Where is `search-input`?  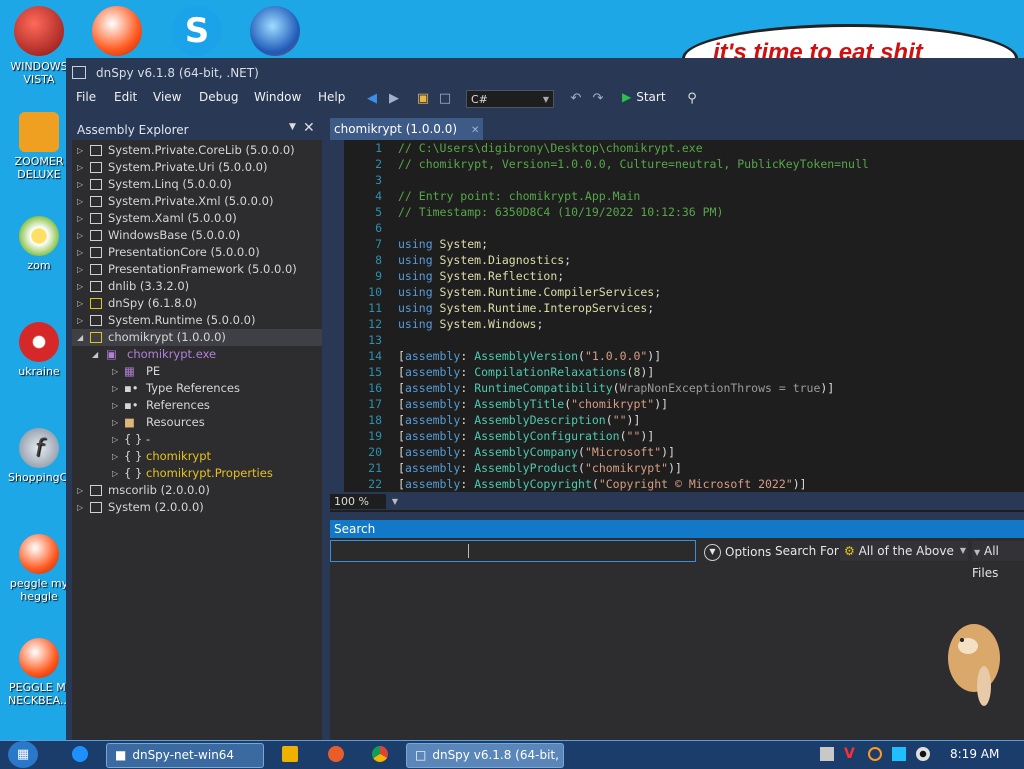 search-input is located at coordinates (513, 551).